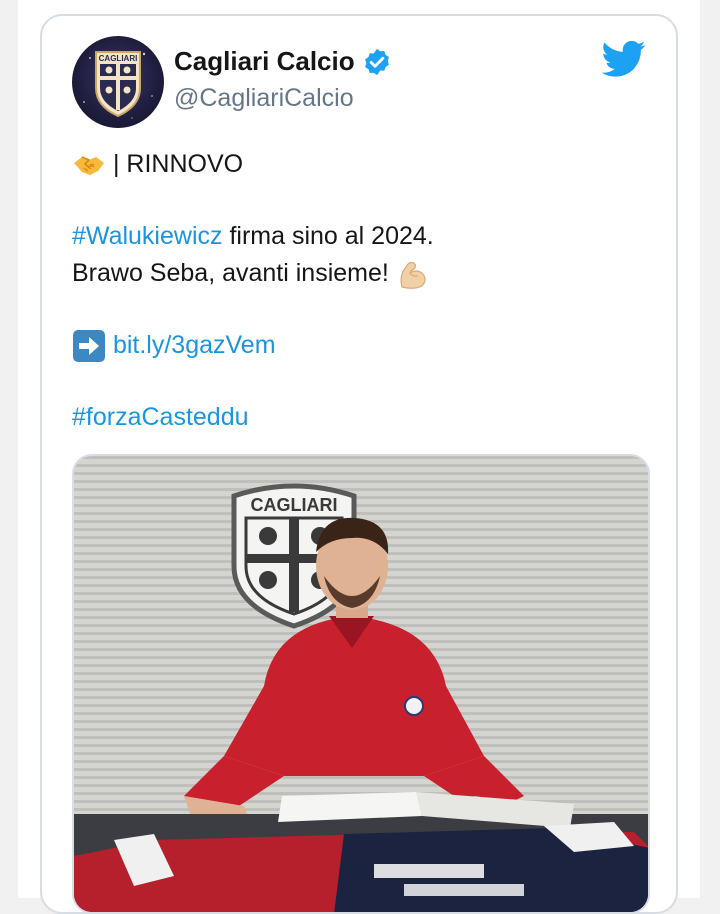 The image size is (720, 914). I want to click on tweet-line-3: Brawo Seba, avanti insieme!, so click(362, 273).